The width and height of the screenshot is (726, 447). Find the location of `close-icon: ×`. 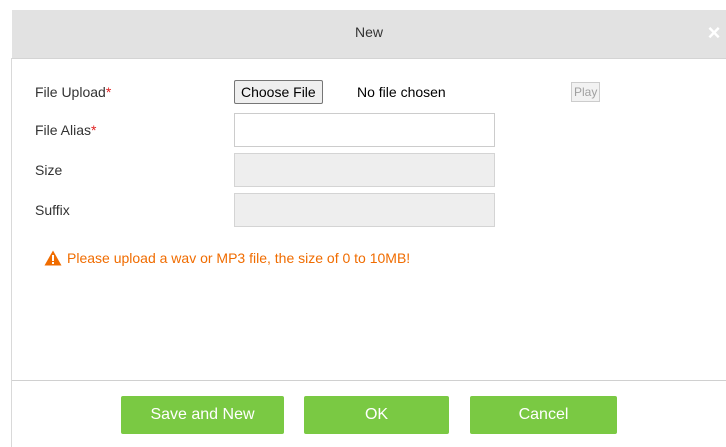

close-icon: × is located at coordinates (714, 33).